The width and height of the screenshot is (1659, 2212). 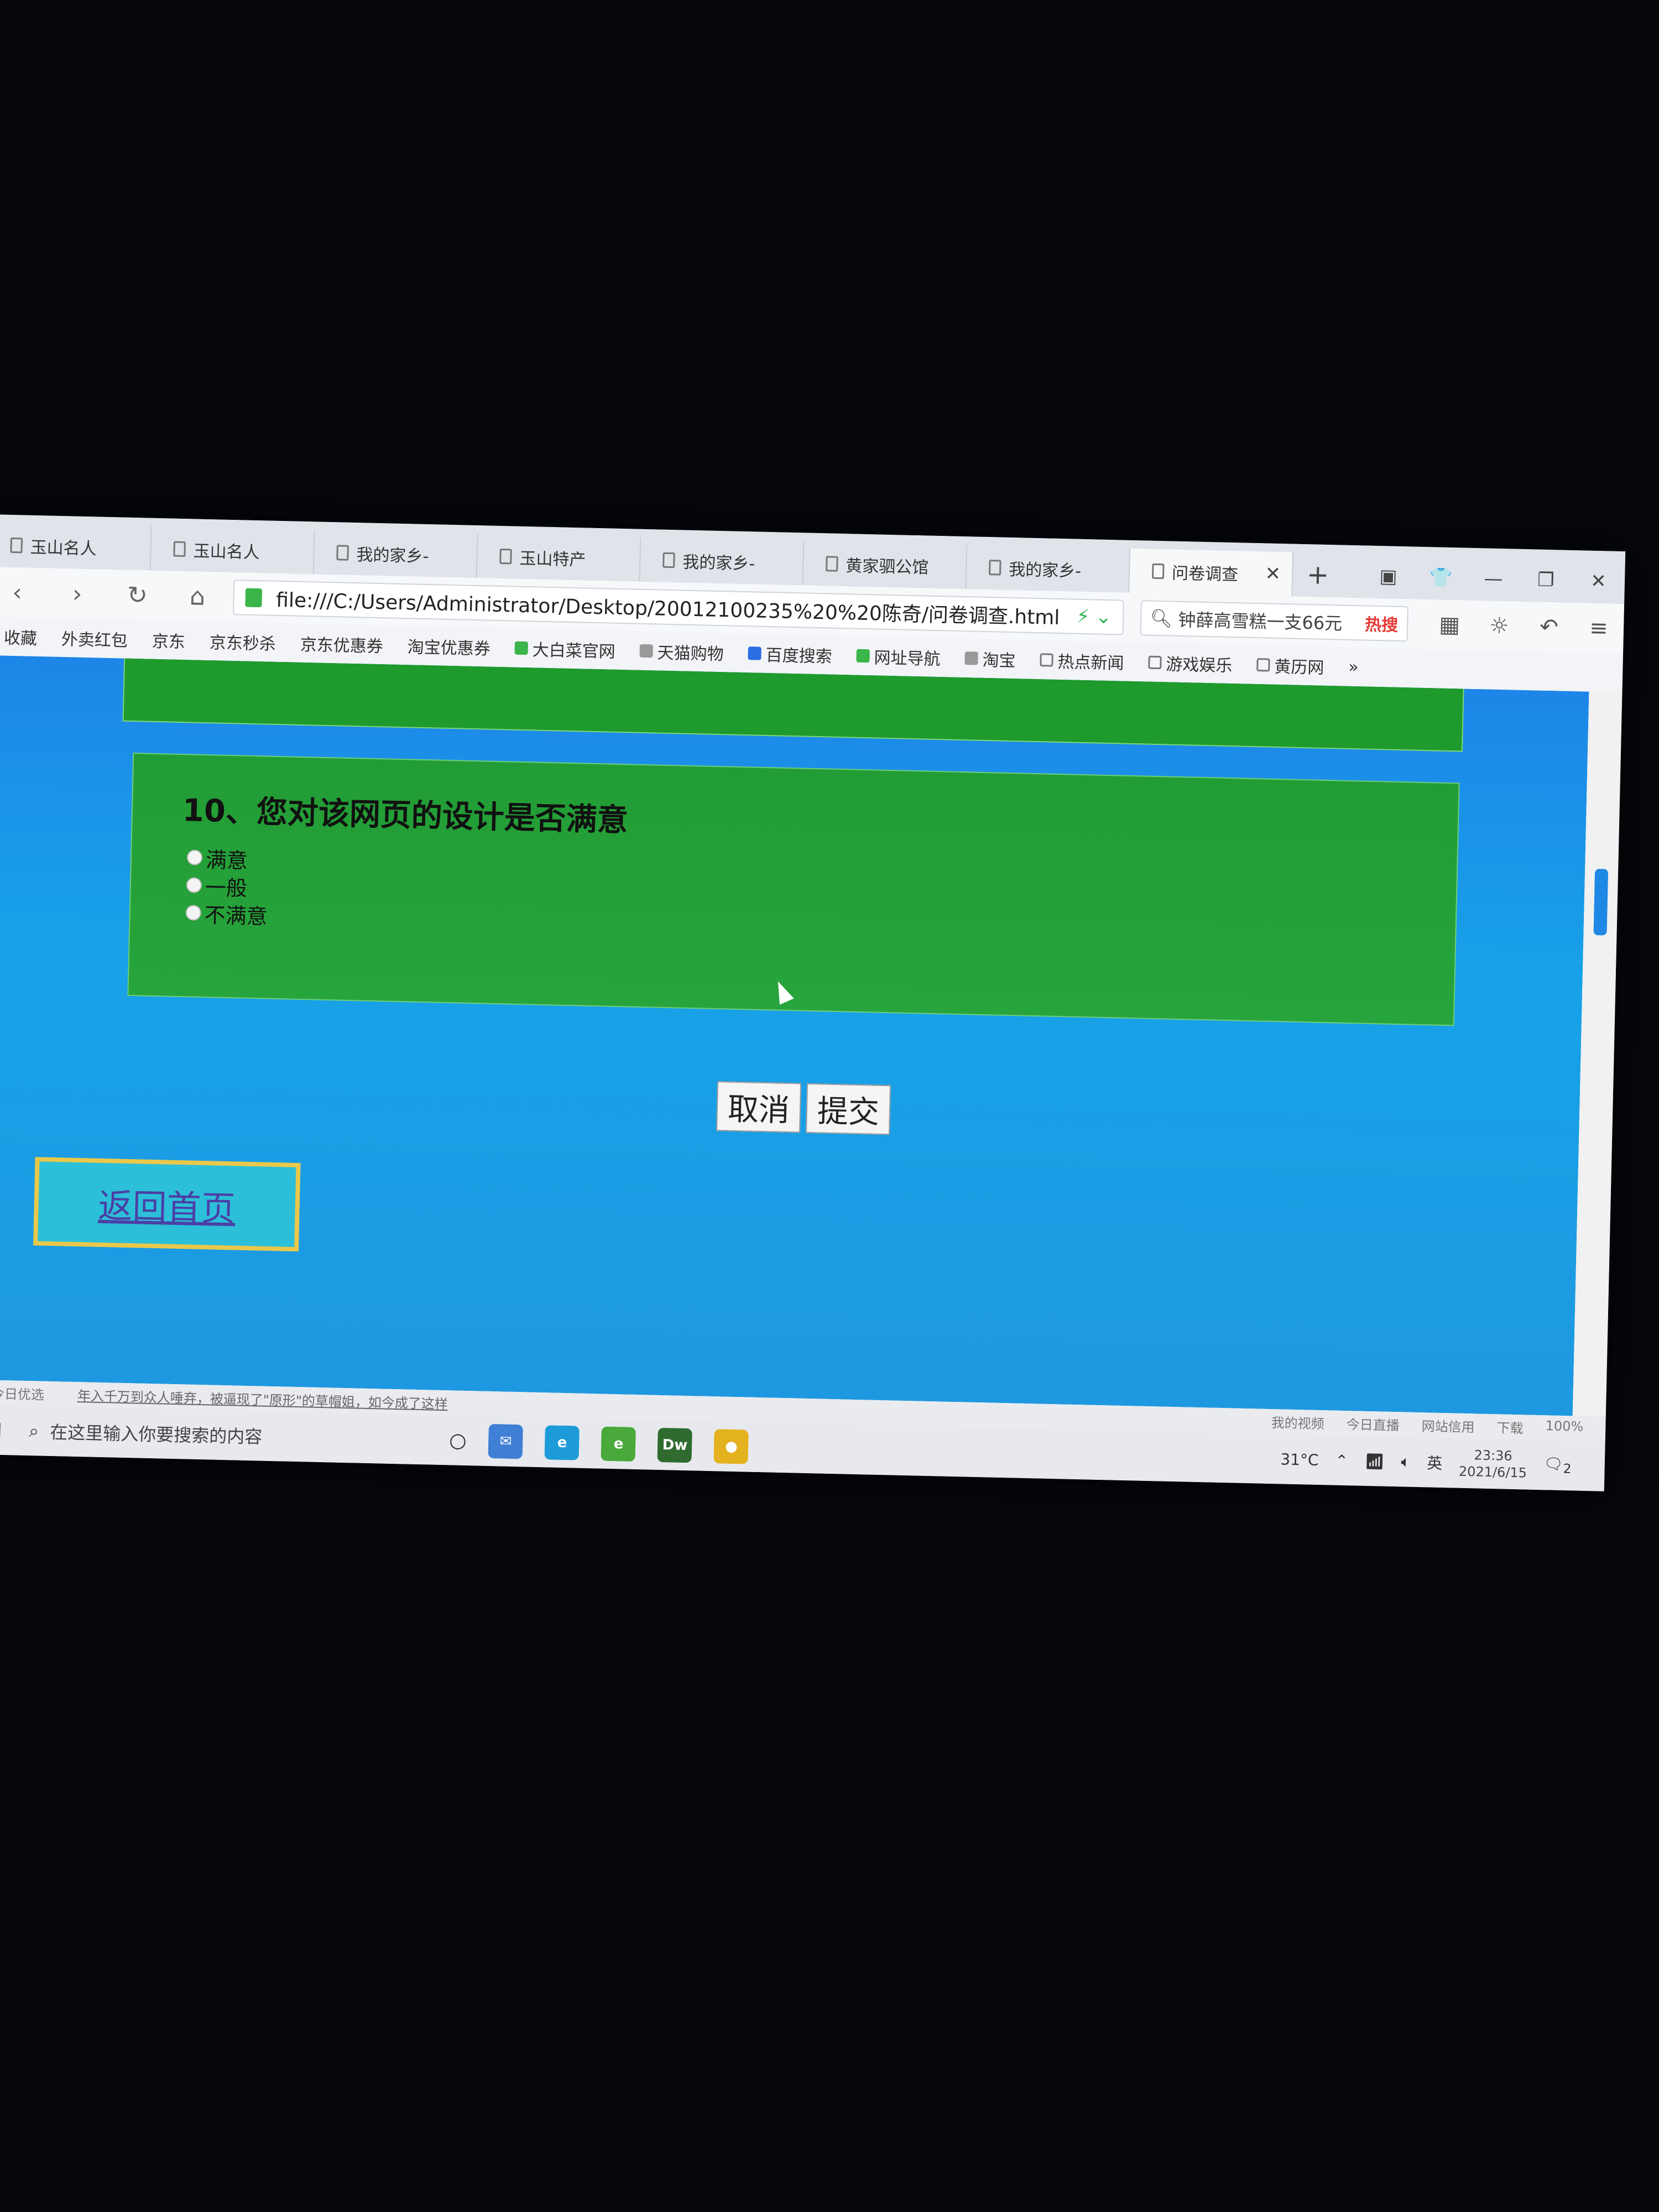 What do you see at coordinates (755, 653) in the screenshot?
I see `paw-icon` at bounding box center [755, 653].